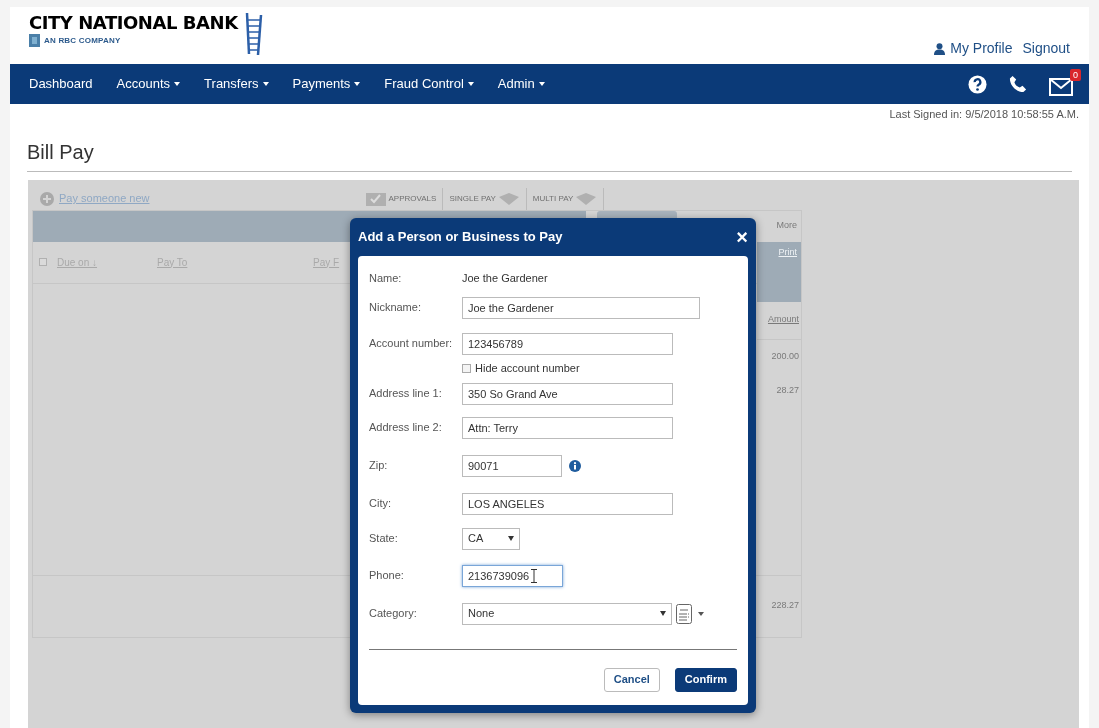  Describe the element at coordinates (742, 236) in the screenshot. I see `close-button: ×` at that location.